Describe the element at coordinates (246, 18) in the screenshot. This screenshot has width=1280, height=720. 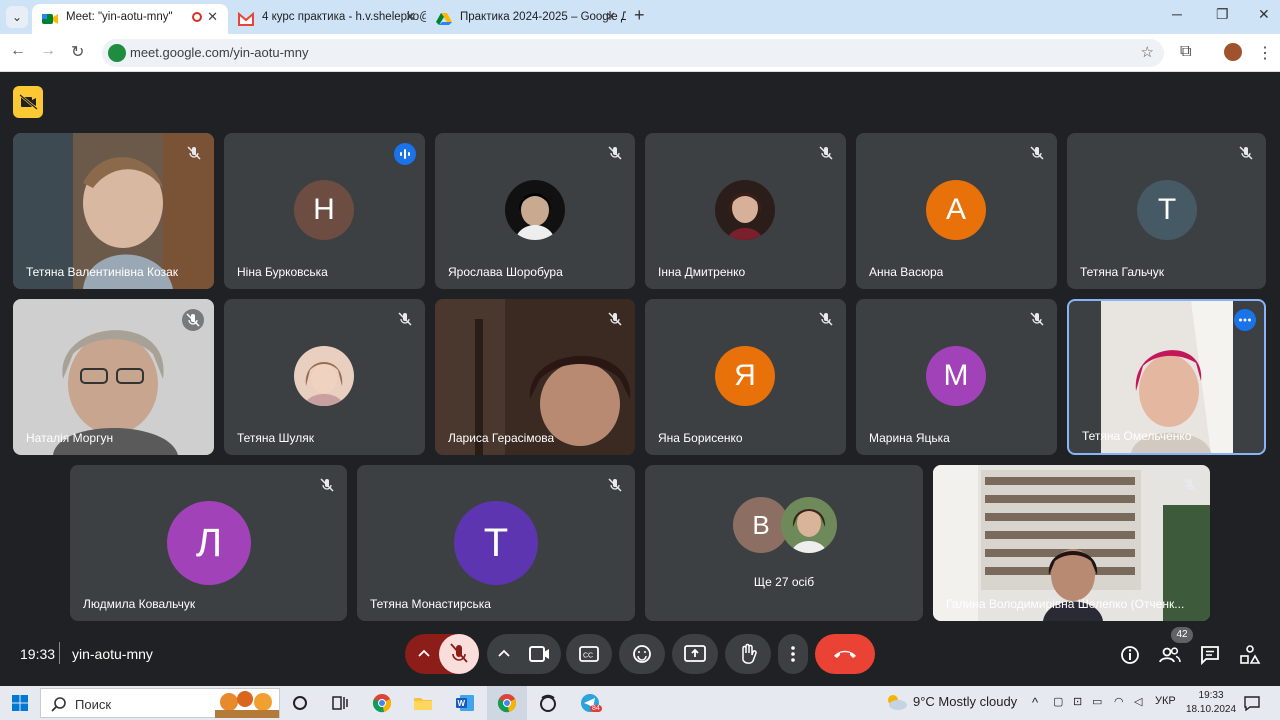
I see `gmail-icon` at that location.